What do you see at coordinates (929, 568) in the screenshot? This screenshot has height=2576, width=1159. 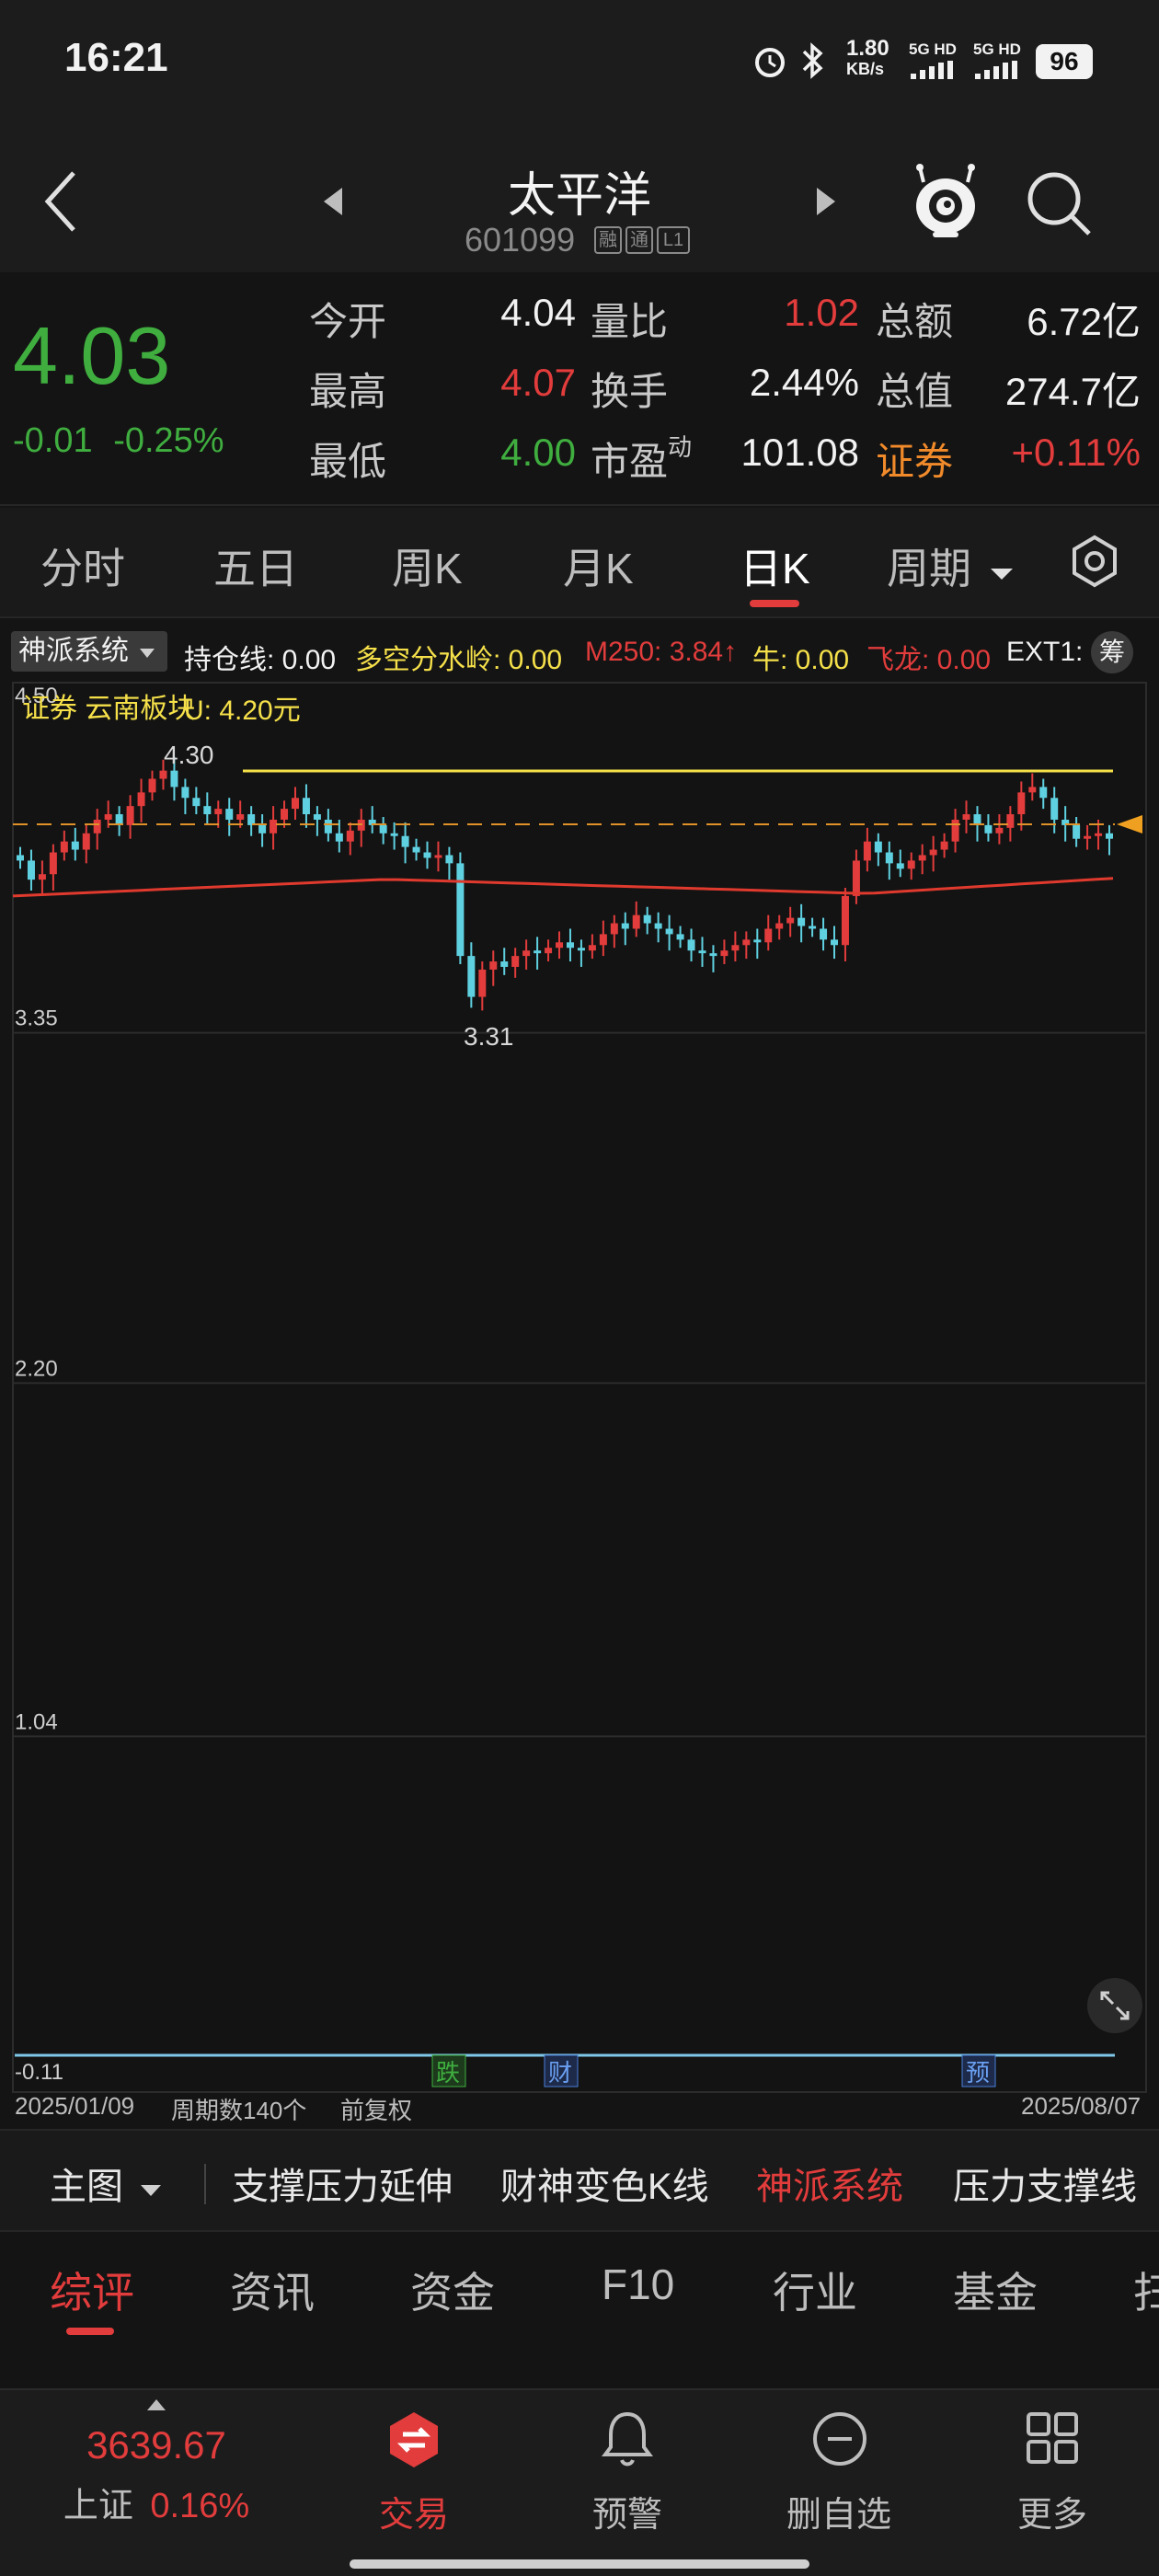 I see `tab-period-label: 周期` at bounding box center [929, 568].